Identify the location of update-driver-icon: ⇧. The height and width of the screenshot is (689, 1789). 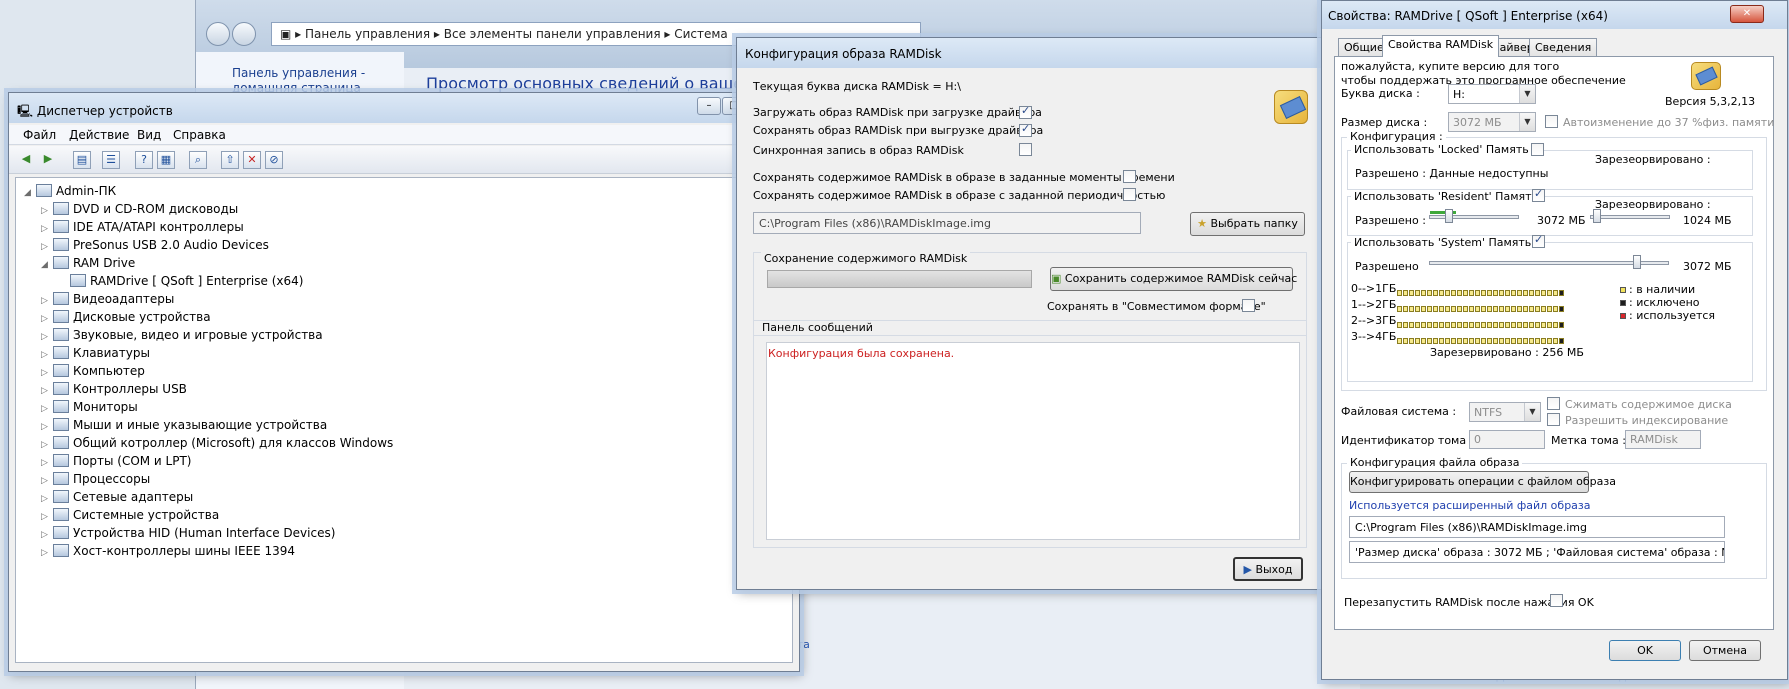
(230, 160).